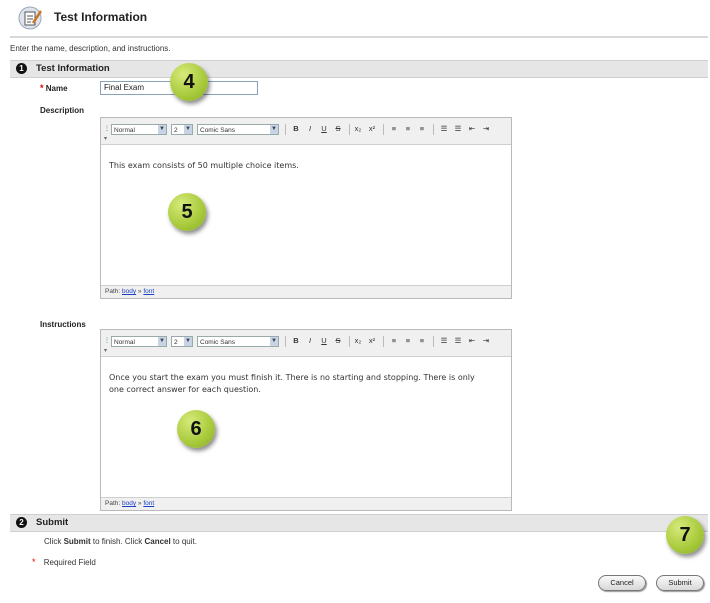 This screenshot has height=603, width=710. I want to click on submit-button: Submit, so click(680, 583).